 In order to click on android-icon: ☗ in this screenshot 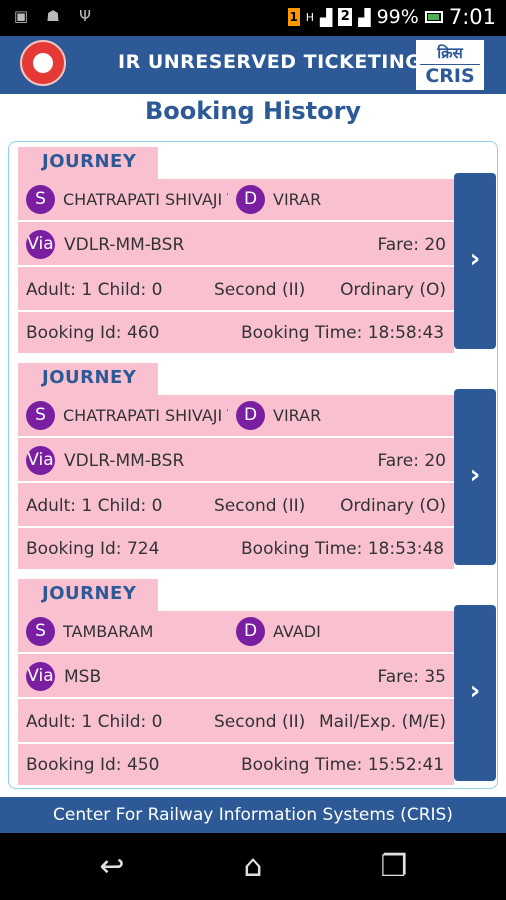, I will do `click(53, 16)`.